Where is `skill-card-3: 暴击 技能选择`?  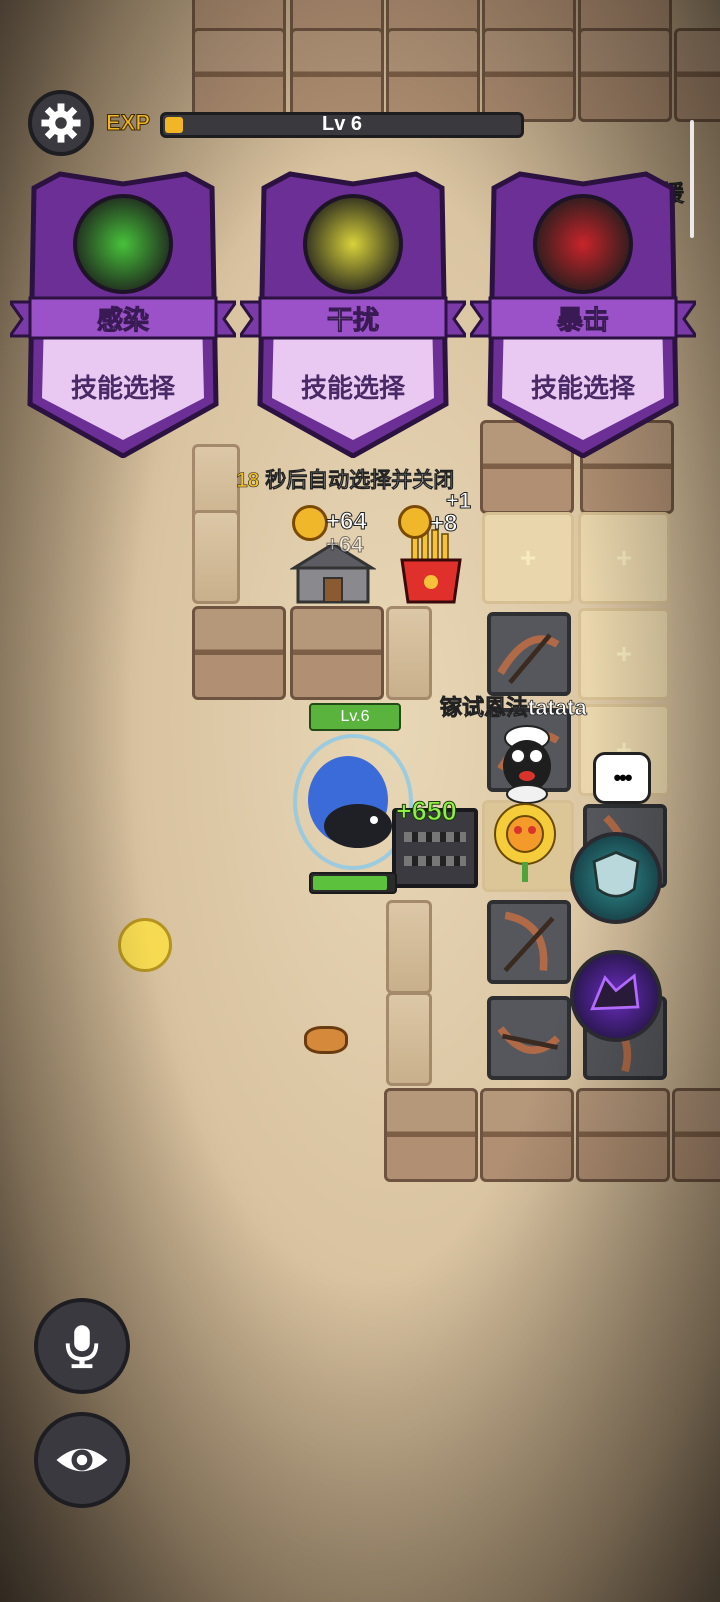
skill-card-3: 暴击 技能选择 is located at coordinates (583, 313).